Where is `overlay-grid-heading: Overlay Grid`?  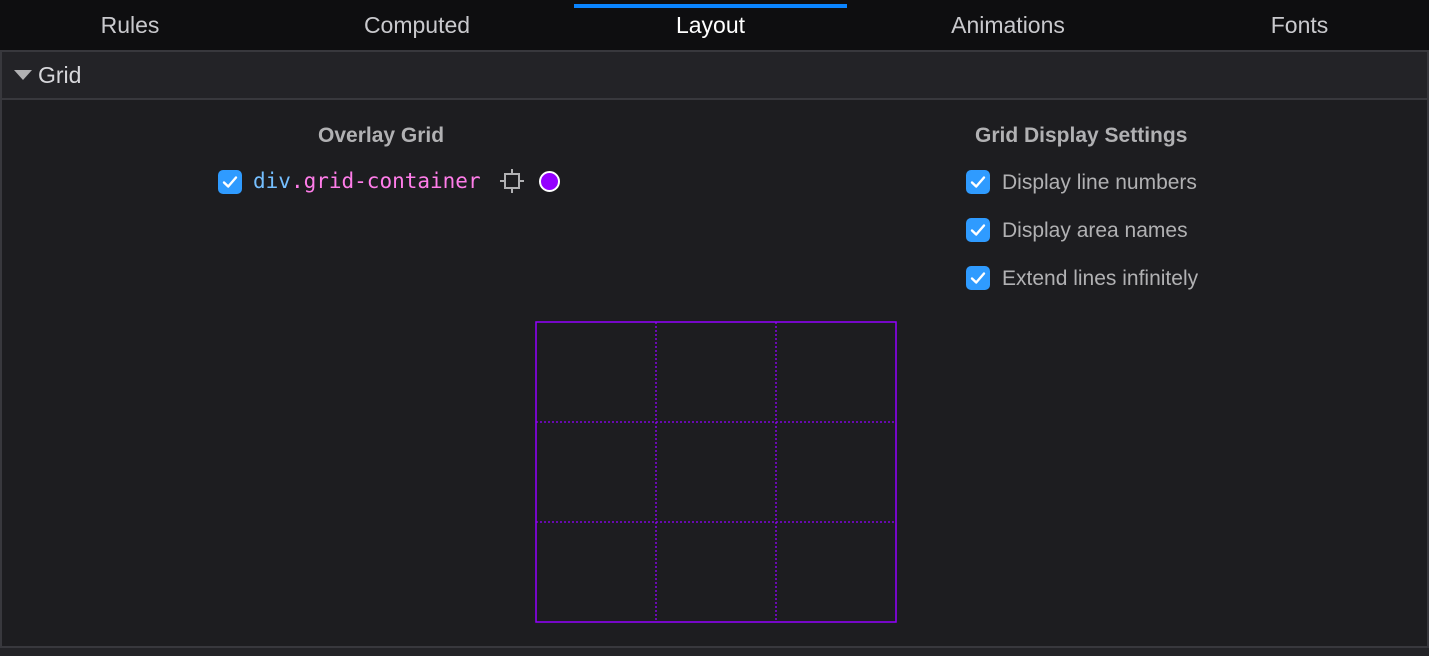
overlay-grid-heading: Overlay Grid is located at coordinates (381, 135).